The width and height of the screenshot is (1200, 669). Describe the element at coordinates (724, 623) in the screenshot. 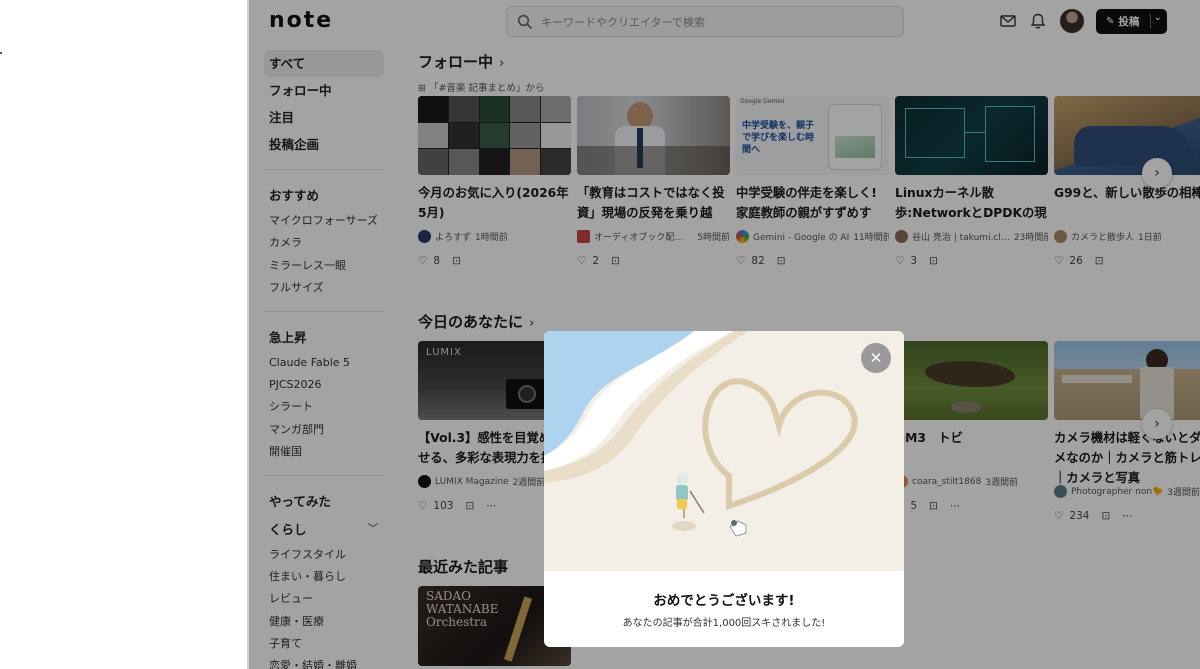

I see `modal-message: あなたの記事が合計1,000回スキされました!` at that location.